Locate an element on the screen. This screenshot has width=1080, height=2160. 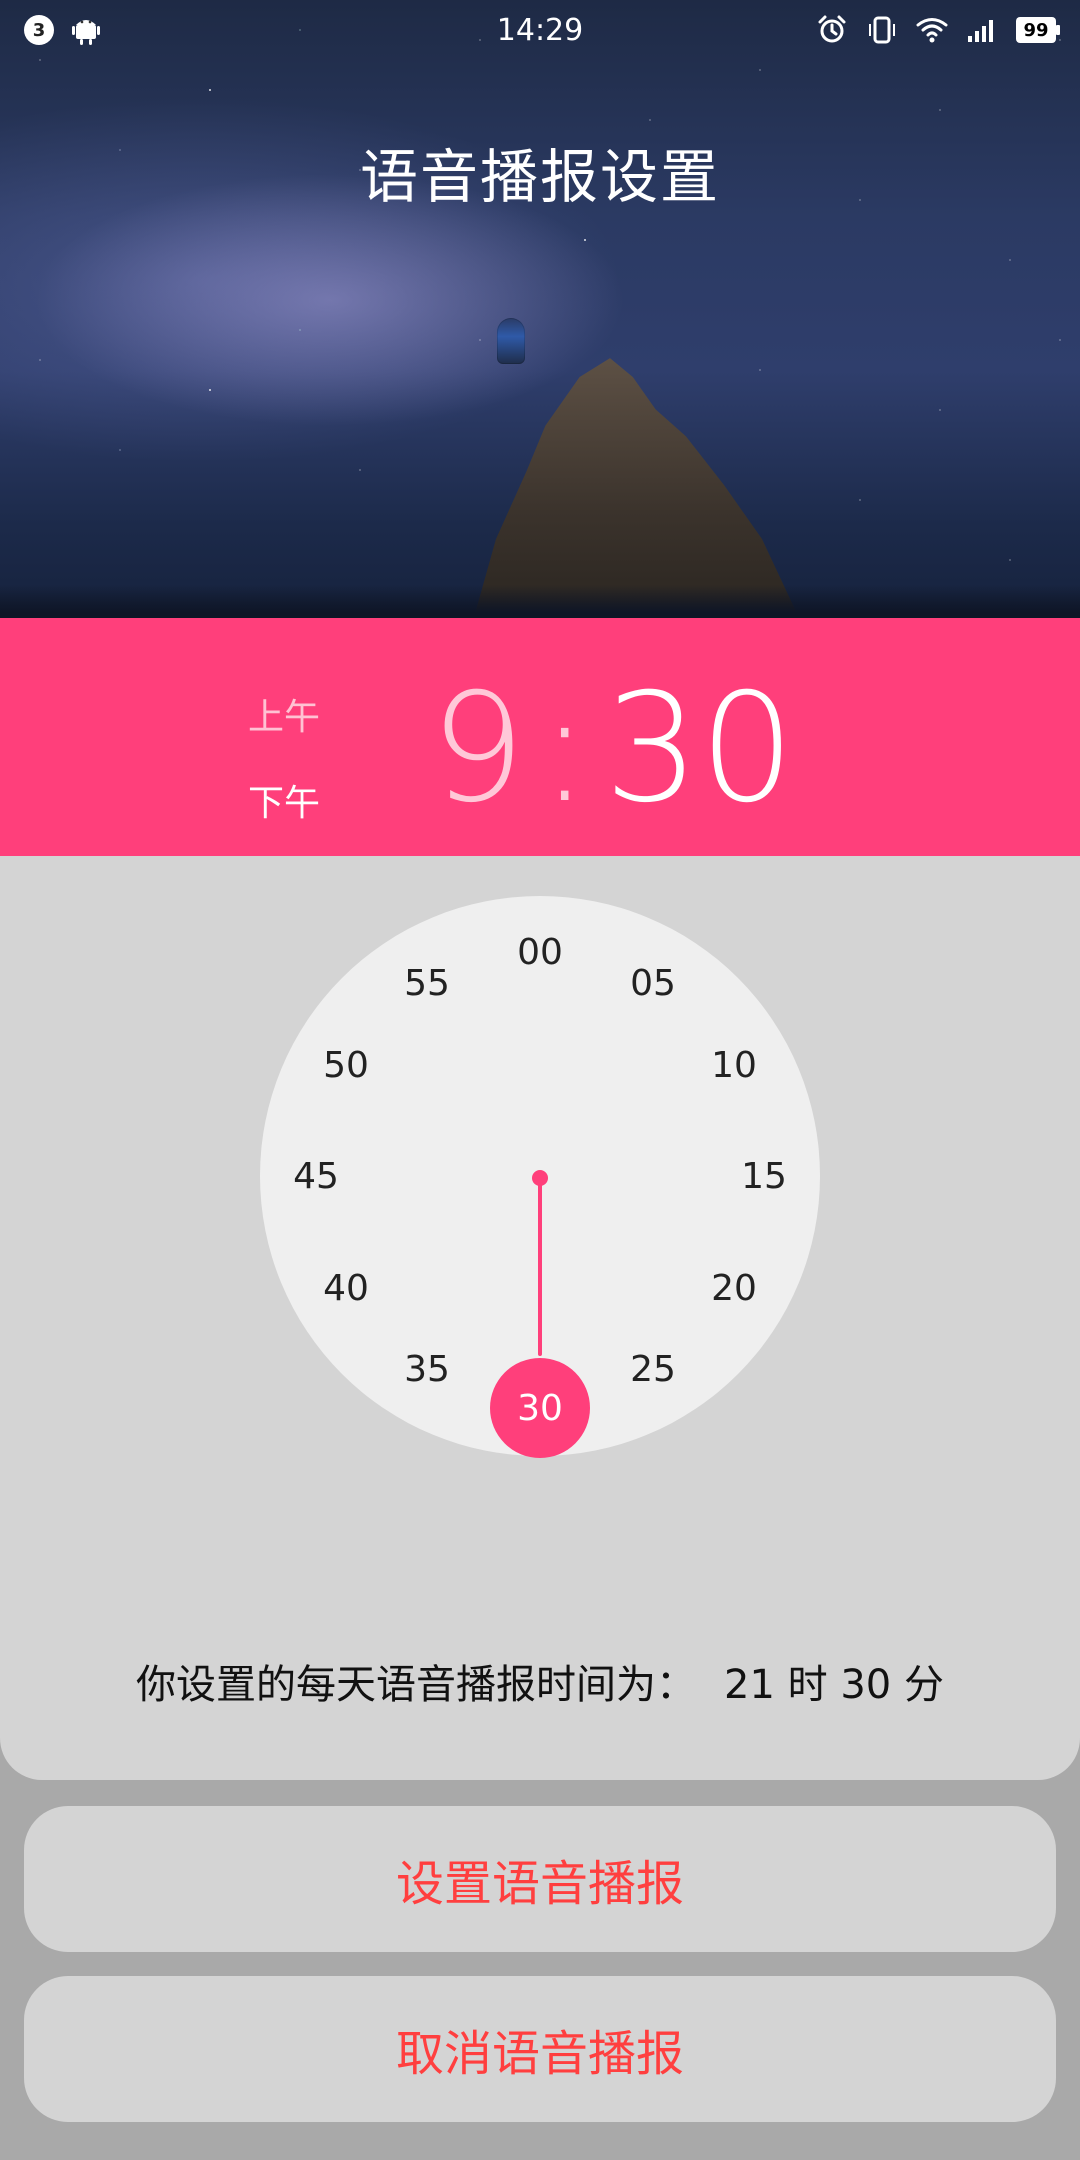
ground-silhouette is located at coordinates (540, 601).